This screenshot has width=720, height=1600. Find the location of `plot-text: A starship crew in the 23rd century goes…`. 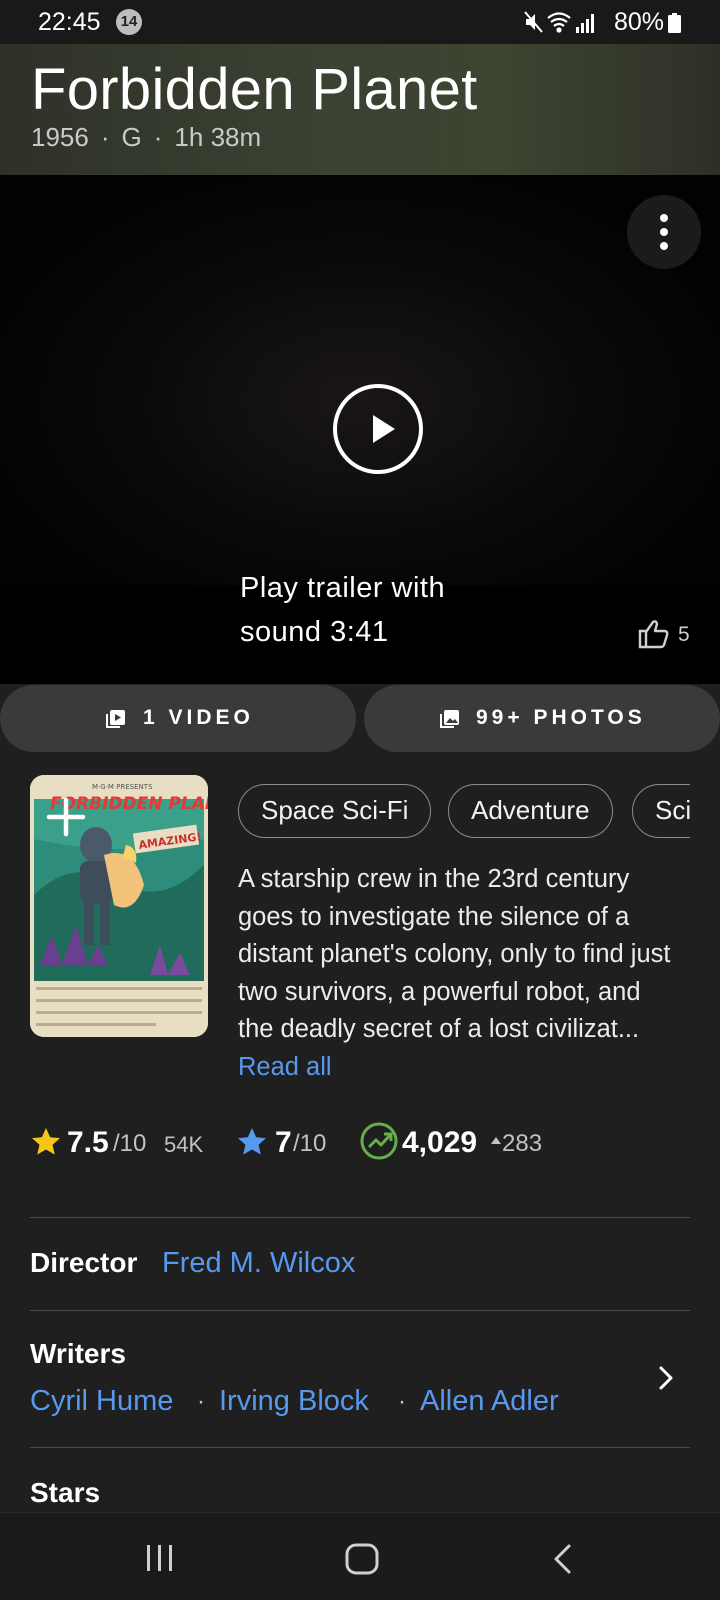

plot-text: A starship crew in the 23rd century goes… is located at coordinates (454, 954).